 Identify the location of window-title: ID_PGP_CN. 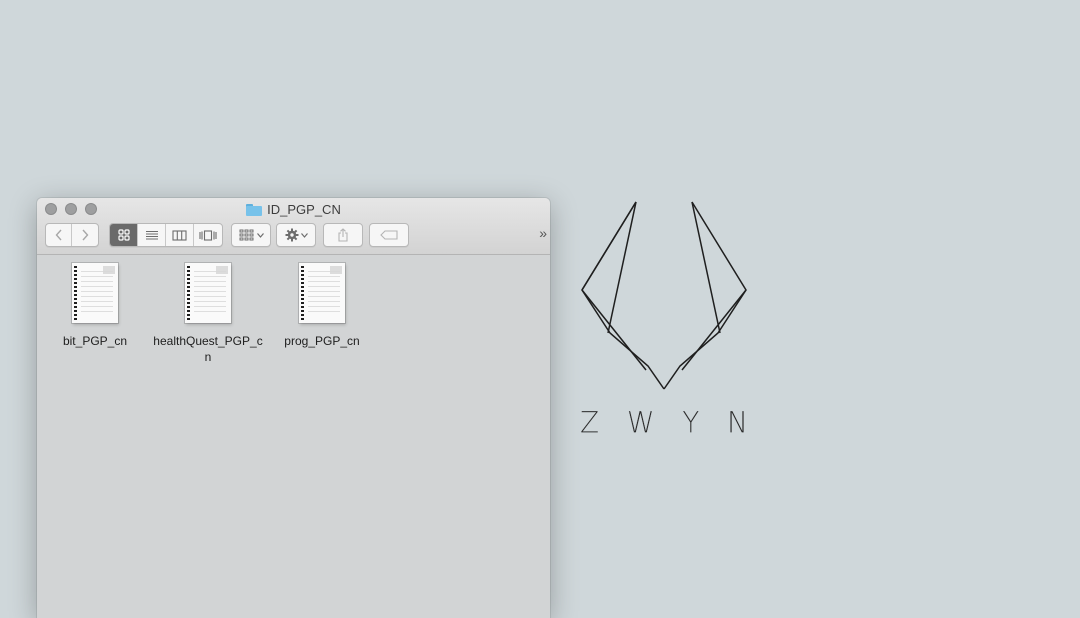
(293, 209).